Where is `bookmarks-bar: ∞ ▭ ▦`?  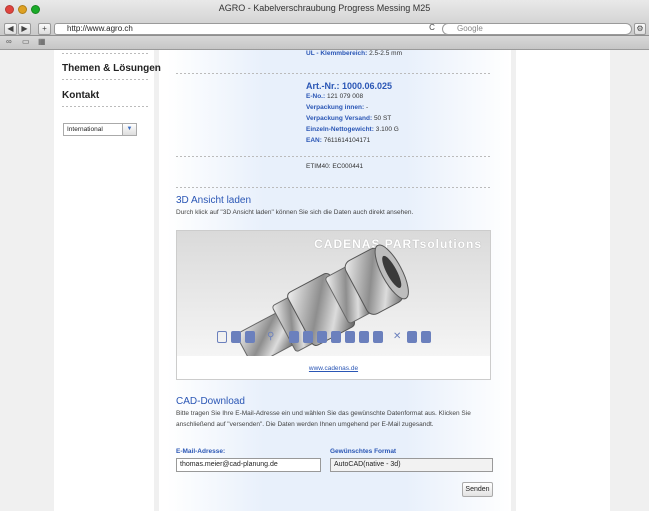 bookmarks-bar: ∞ ▭ ▦ is located at coordinates (324, 43).